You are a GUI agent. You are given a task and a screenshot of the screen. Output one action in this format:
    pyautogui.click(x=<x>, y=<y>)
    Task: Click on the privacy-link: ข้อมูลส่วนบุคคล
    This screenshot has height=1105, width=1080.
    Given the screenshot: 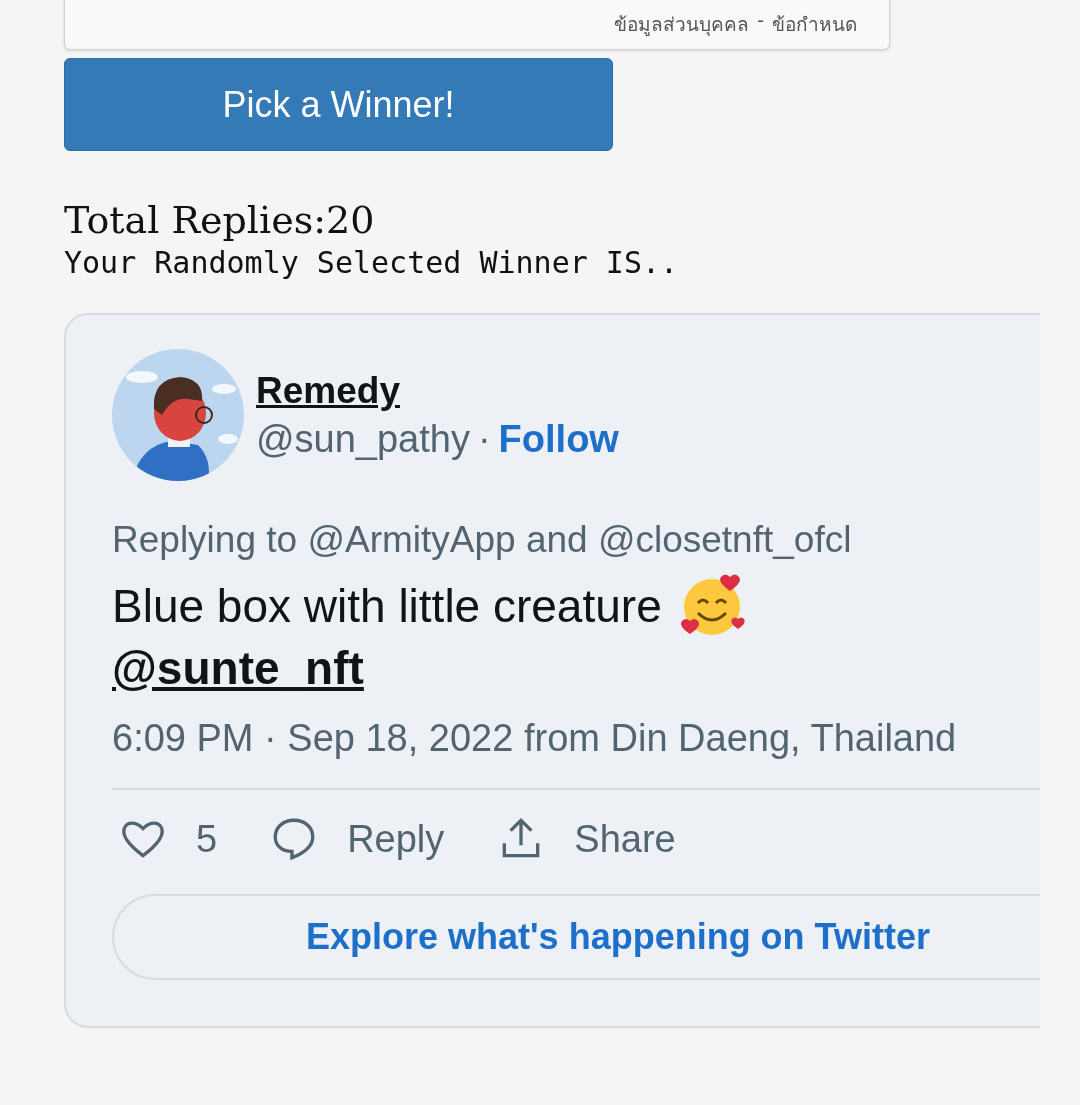 What is the action you would take?
    pyautogui.click(x=682, y=23)
    